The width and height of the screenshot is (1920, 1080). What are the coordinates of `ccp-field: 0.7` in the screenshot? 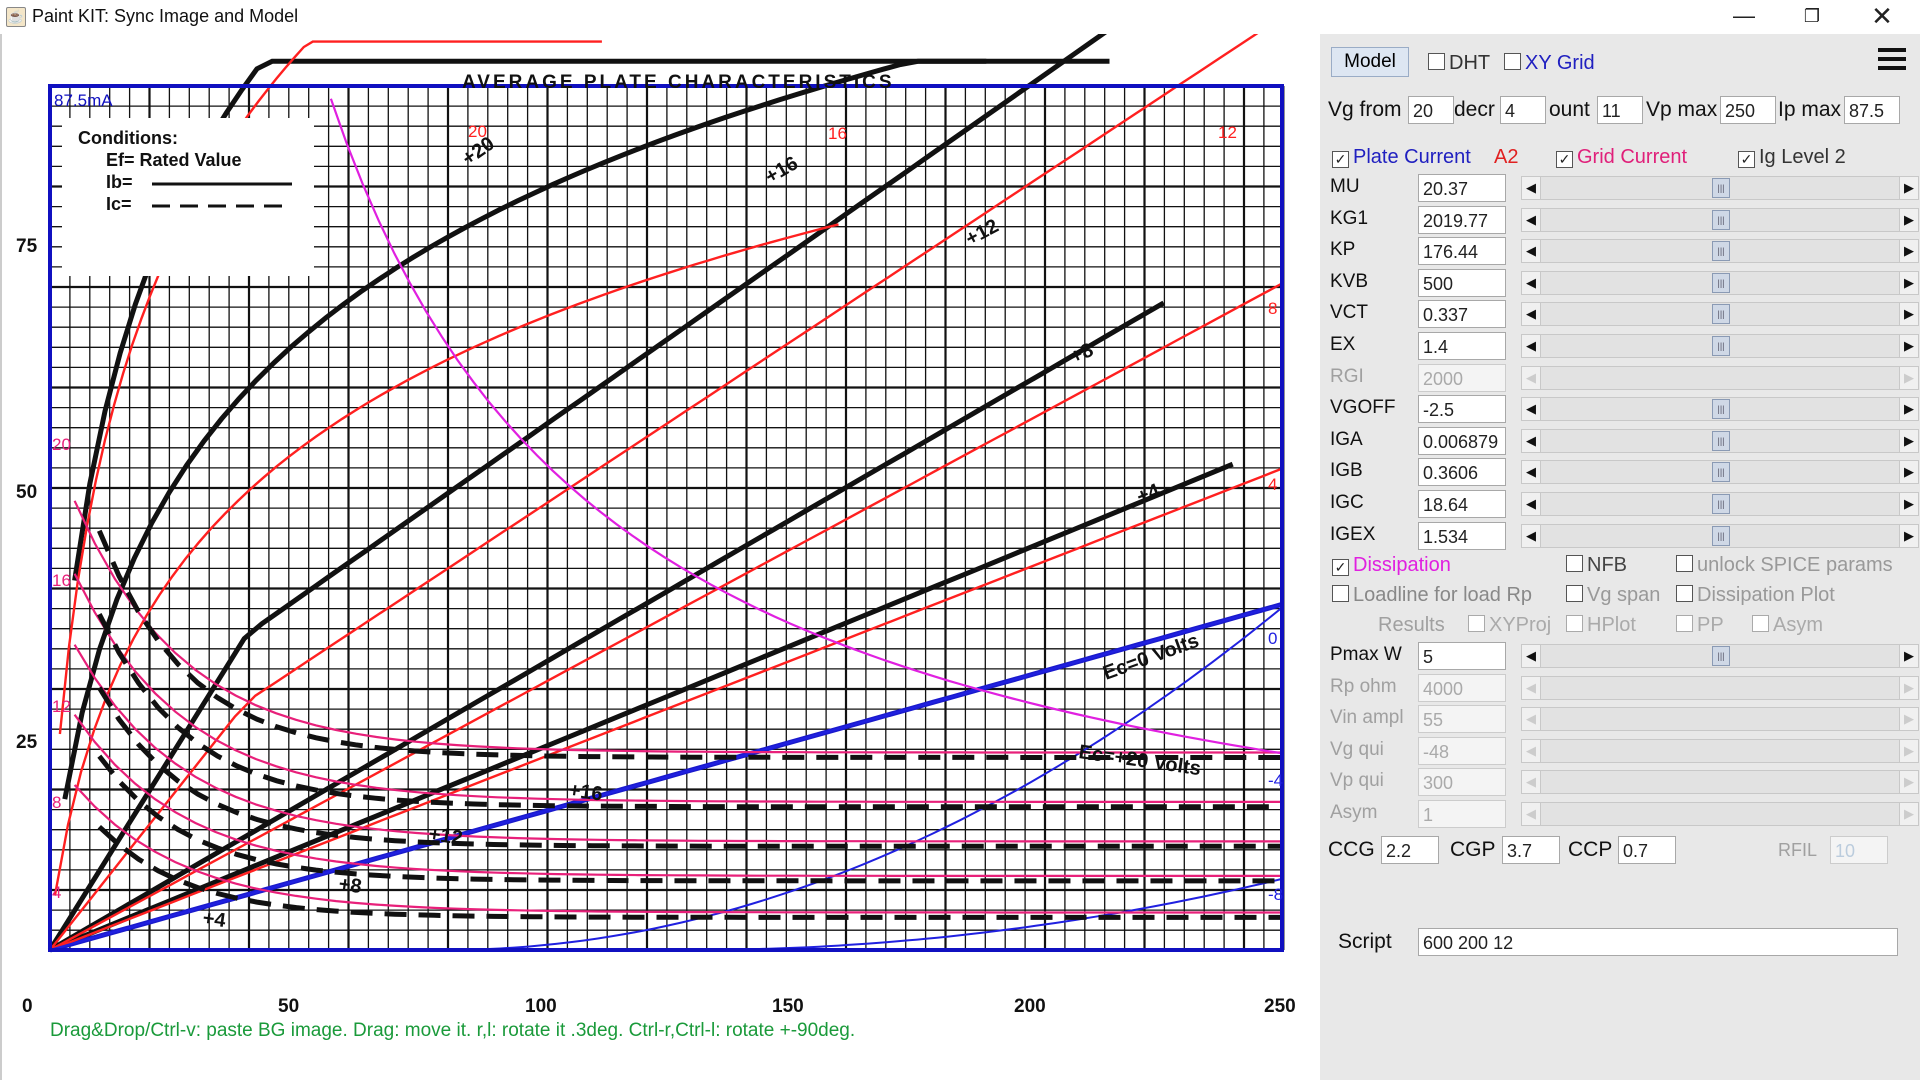 It's located at (1647, 850).